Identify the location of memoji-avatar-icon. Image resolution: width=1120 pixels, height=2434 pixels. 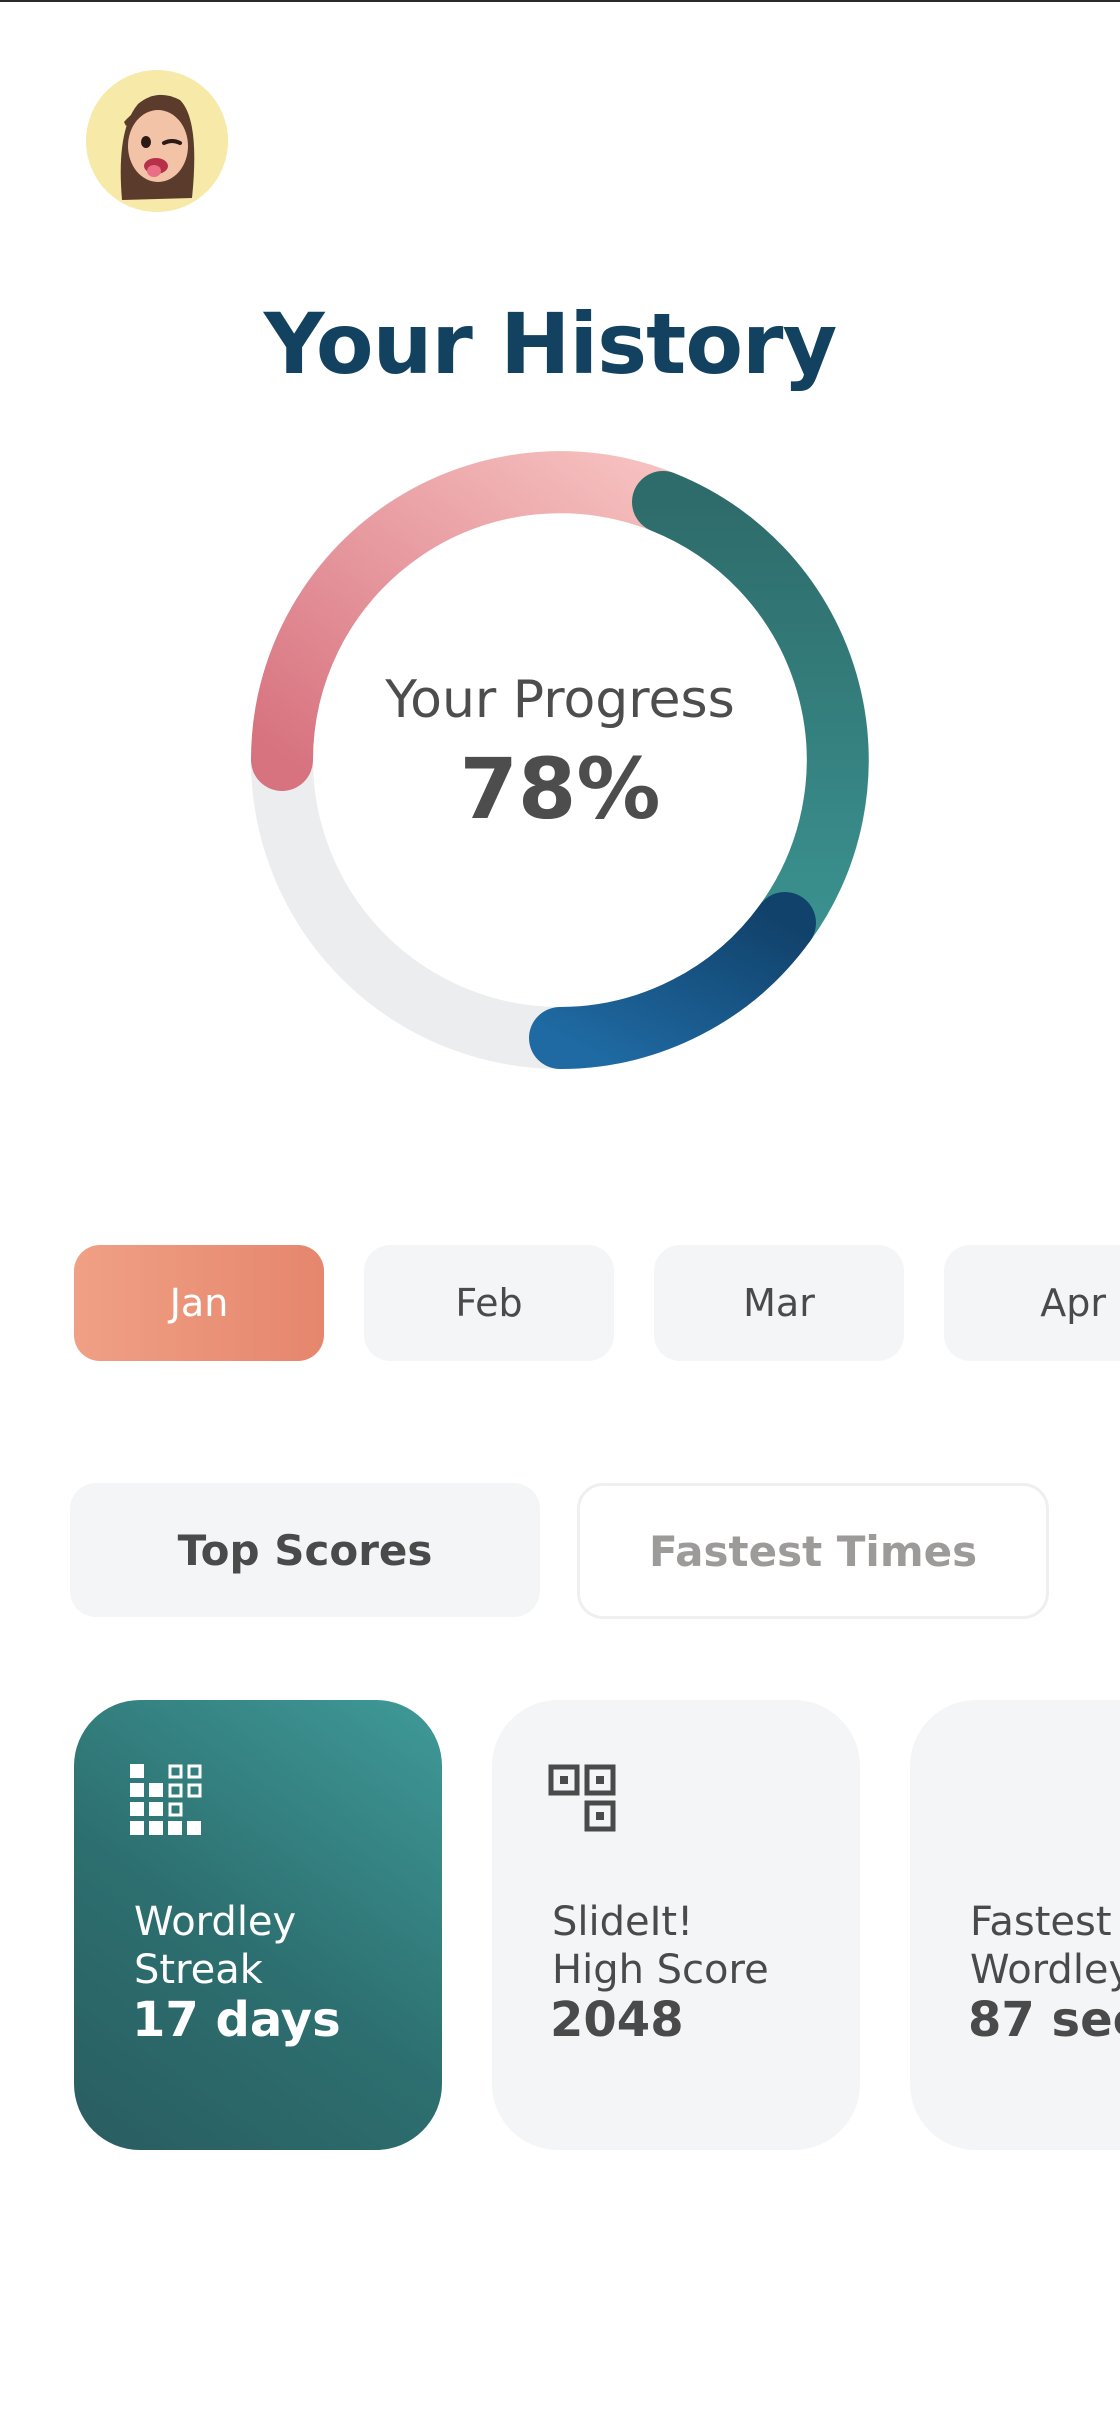
(157, 141).